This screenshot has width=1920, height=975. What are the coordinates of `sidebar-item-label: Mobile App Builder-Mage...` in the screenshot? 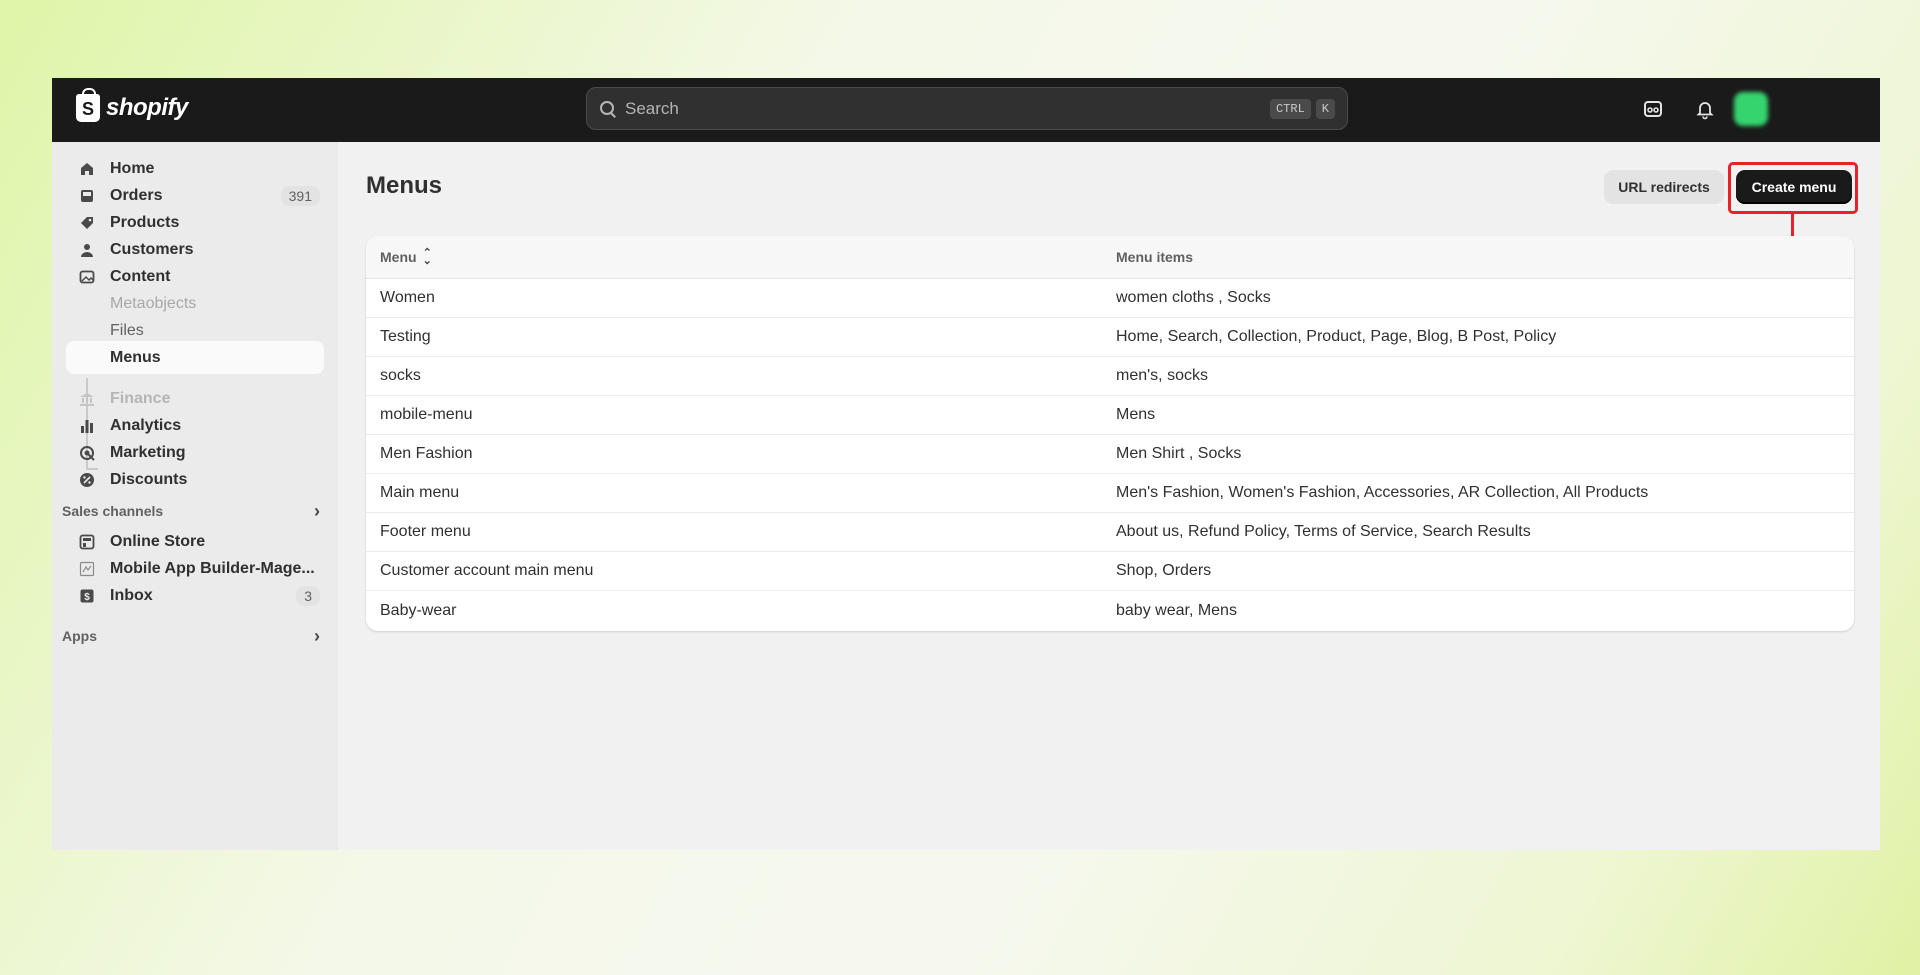 It's located at (212, 568).